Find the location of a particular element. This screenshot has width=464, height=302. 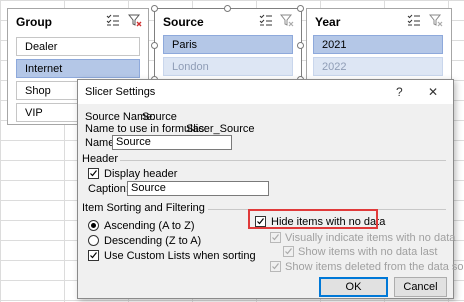

custom-lists-checkbox is located at coordinates (93, 255).